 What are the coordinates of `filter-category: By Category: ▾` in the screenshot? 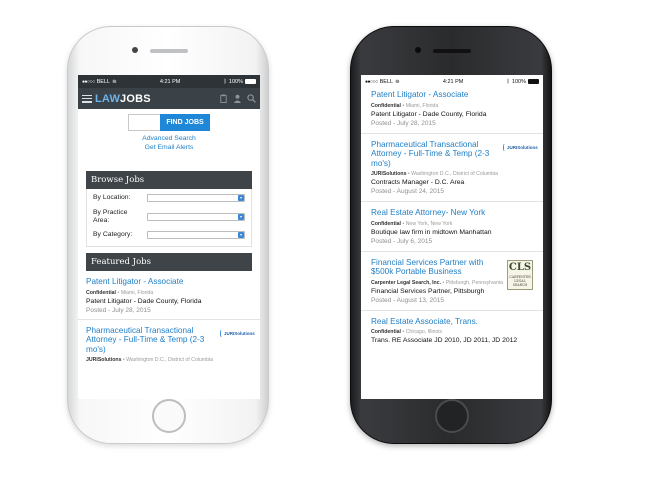 It's located at (169, 235).